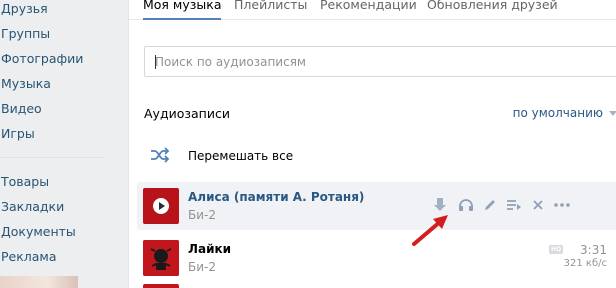 This screenshot has width=616, height=288. Describe the element at coordinates (514, 205) in the screenshot. I see `add-to-playlist-icon` at that location.